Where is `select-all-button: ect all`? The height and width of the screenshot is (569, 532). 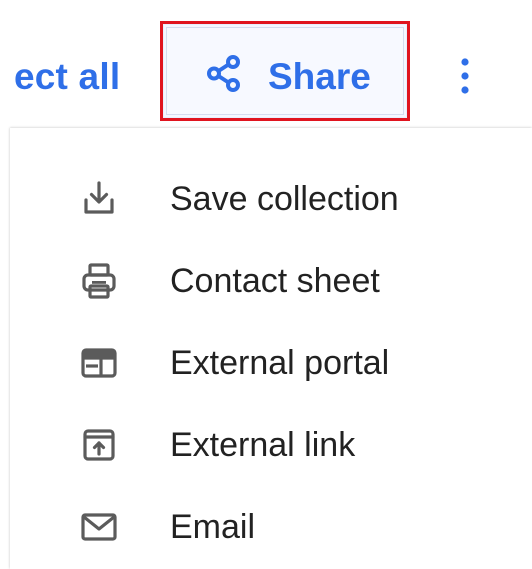
select-all-button: ect all is located at coordinates (67, 77).